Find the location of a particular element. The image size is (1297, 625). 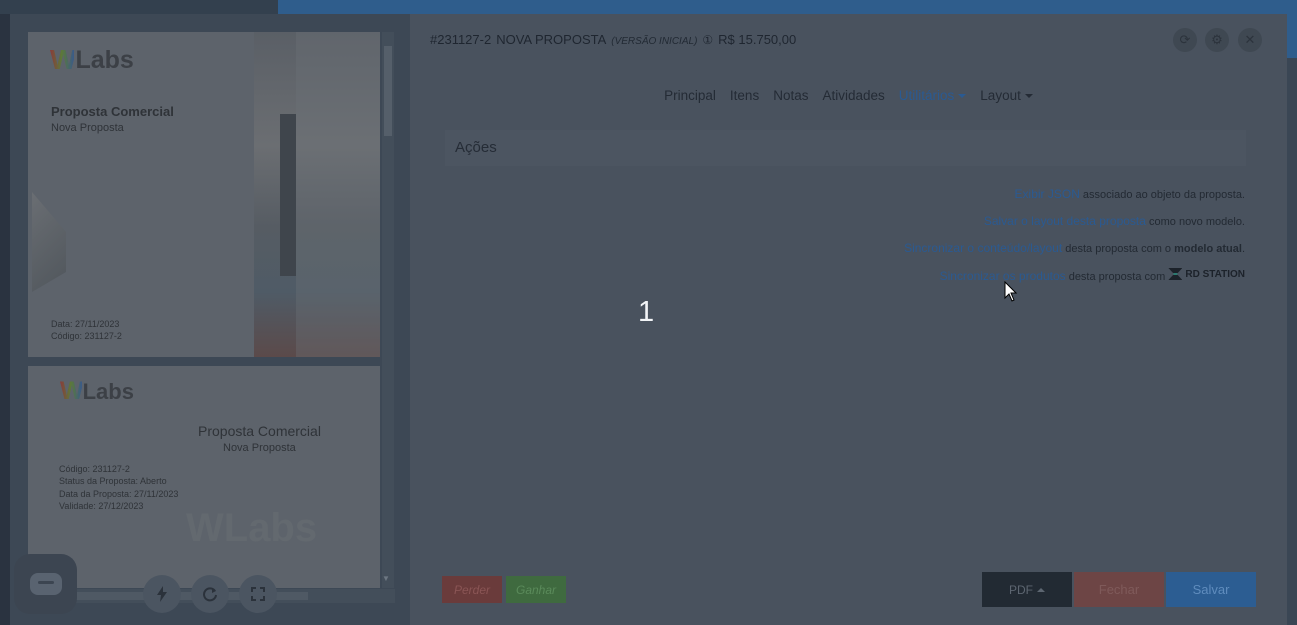

section-title: Ações is located at coordinates (476, 147).